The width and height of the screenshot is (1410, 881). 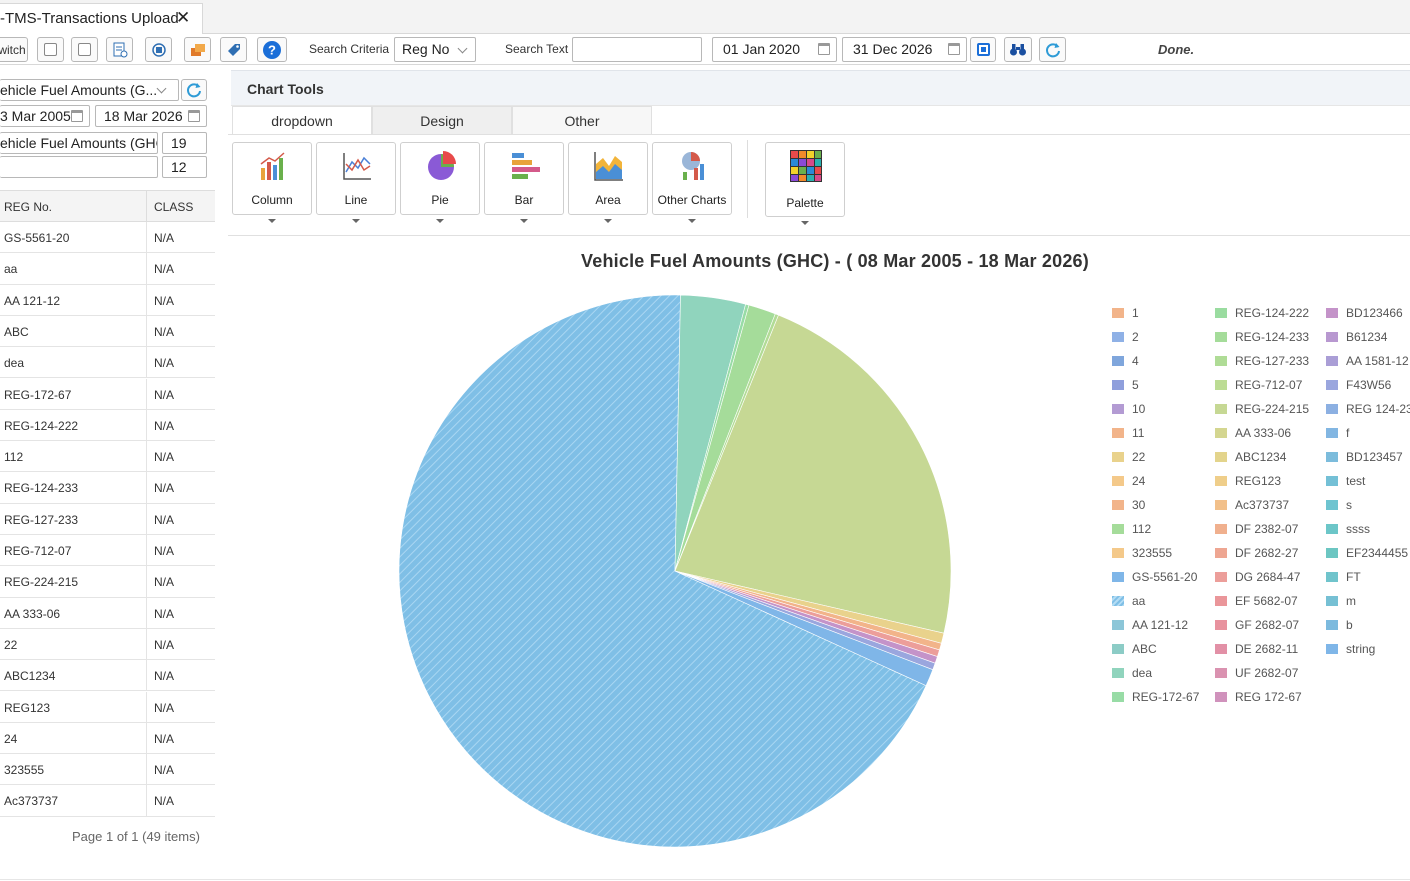 What do you see at coordinates (107, 738) in the screenshot?
I see `table-row: 24 N/A` at bounding box center [107, 738].